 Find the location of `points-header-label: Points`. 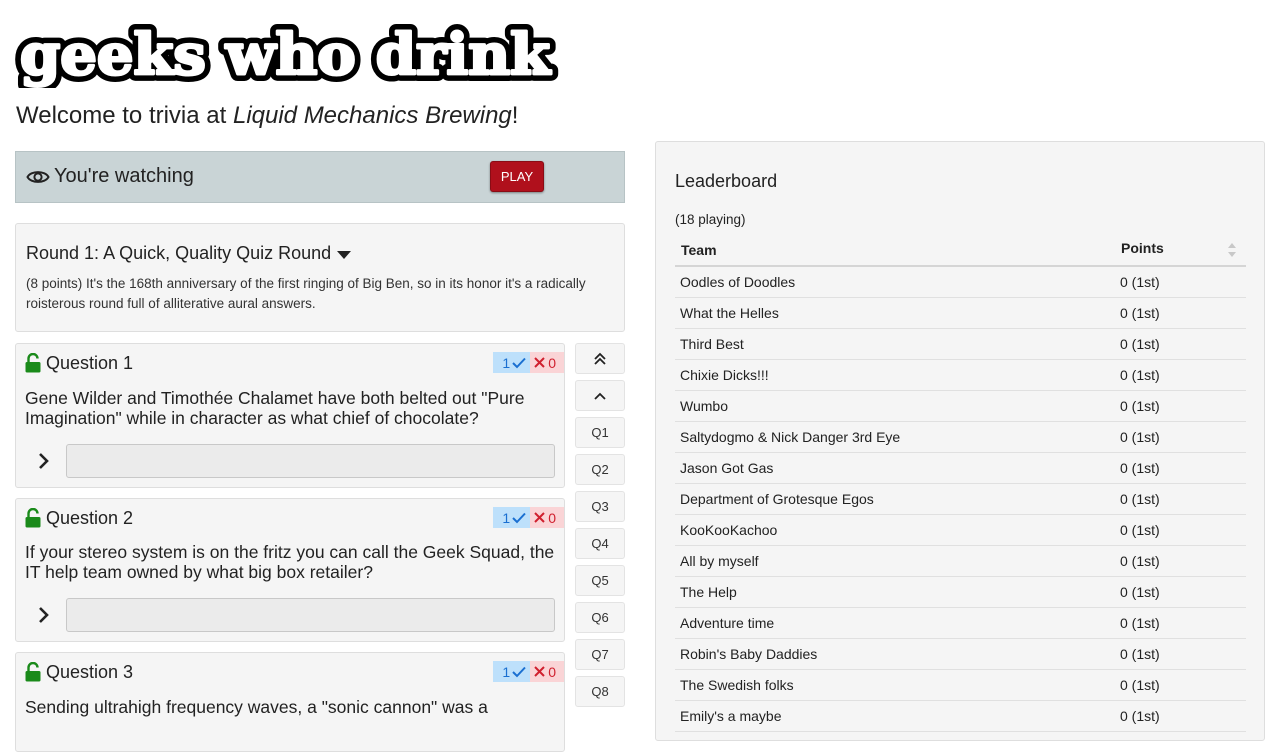

points-header-label: Points is located at coordinates (1142, 247).